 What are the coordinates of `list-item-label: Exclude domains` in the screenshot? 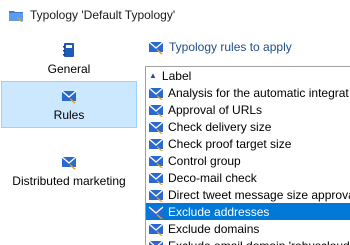 It's located at (214, 228).